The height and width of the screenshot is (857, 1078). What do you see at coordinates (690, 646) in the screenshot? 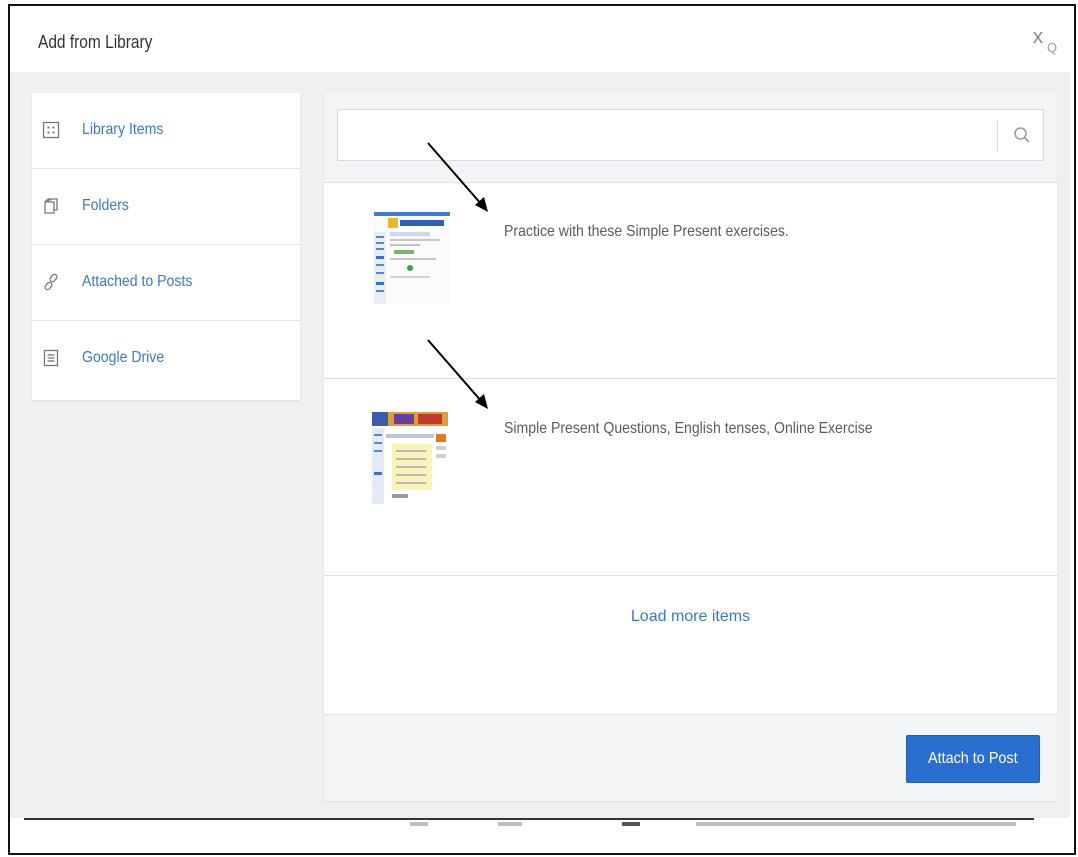
I see `load-more-section: Load more items` at bounding box center [690, 646].